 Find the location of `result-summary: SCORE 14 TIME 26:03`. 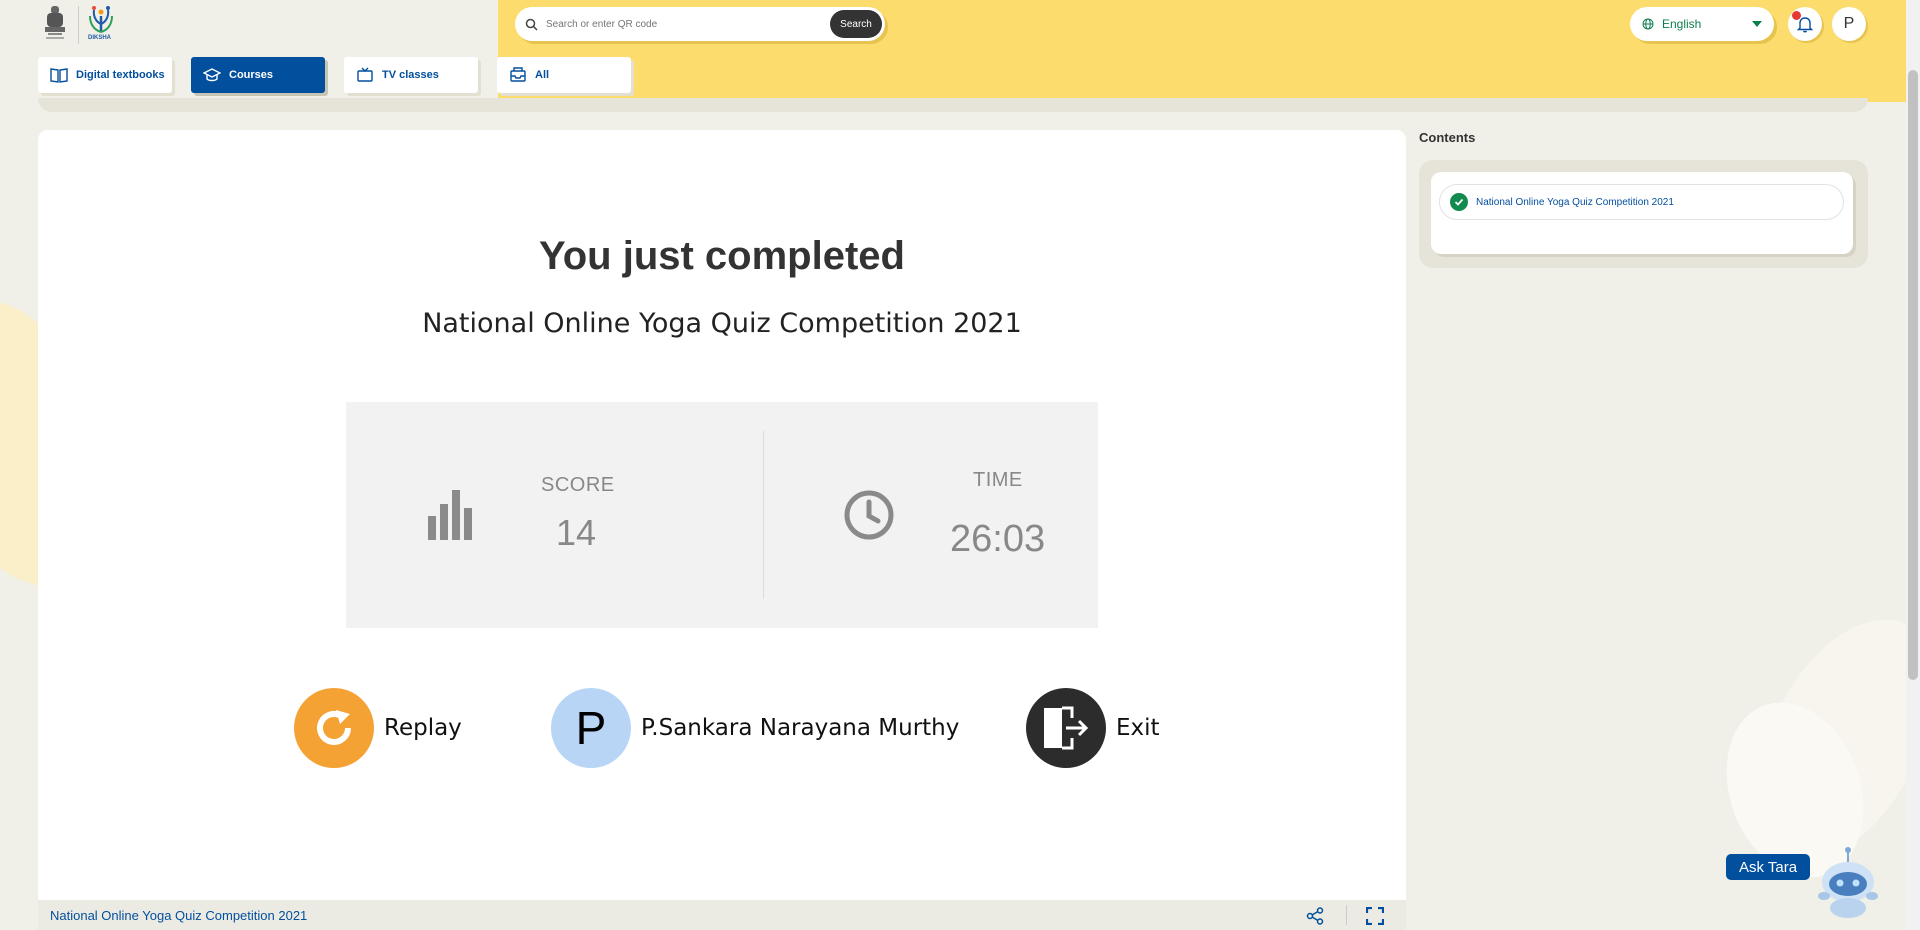

result-summary: SCORE 14 TIME 26:03 is located at coordinates (722, 515).